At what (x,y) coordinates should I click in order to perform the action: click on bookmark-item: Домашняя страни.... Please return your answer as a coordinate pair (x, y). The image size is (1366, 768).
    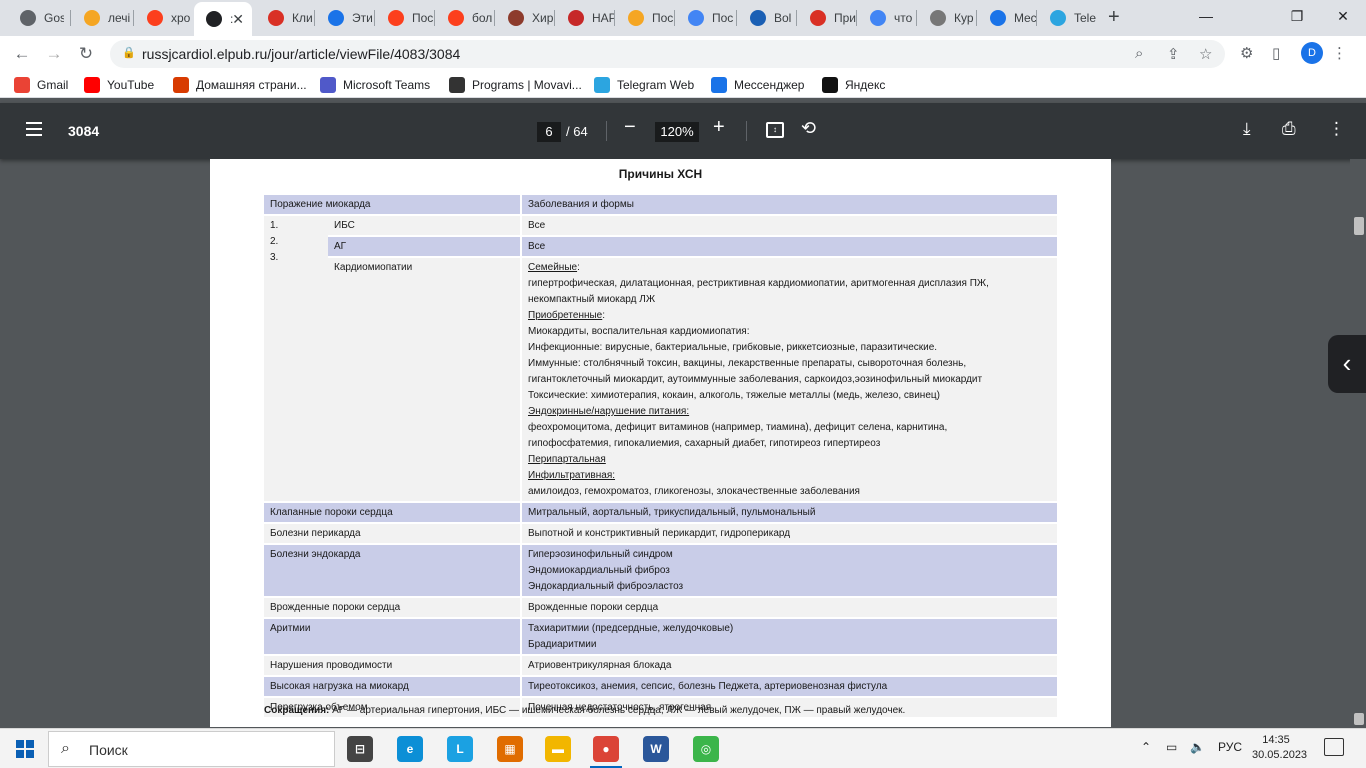
    Looking at the image, I should click on (240, 85).